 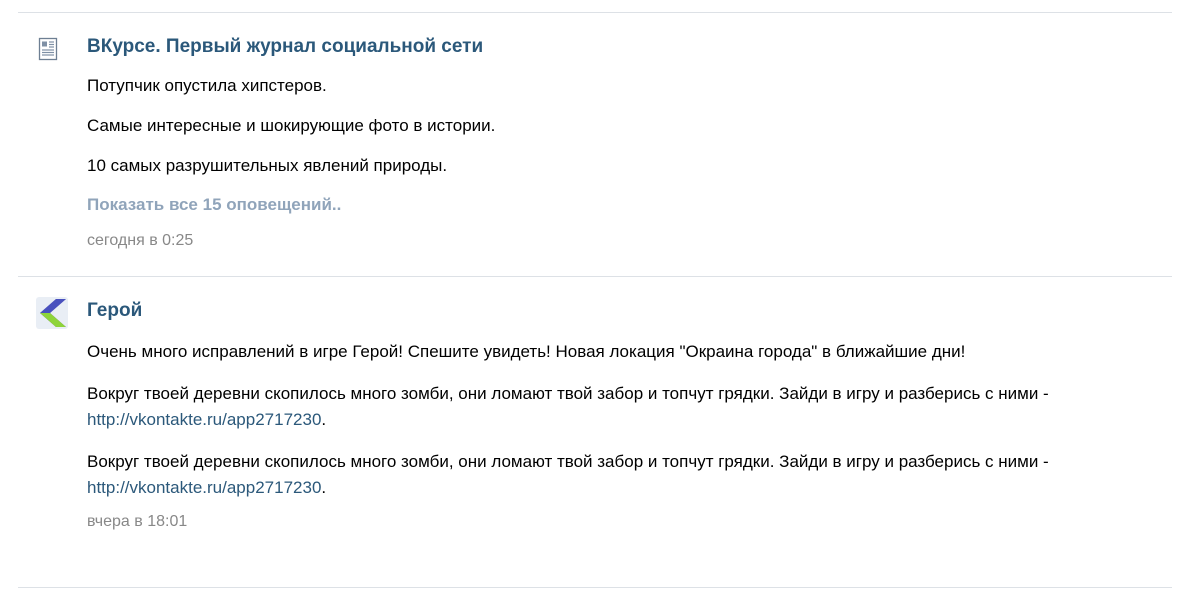 What do you see at coordinates (629, 36) in the screenshot?
I see `group-title-link: ВКурсе. Первый журнал социальной сети` at bounding box center [629, 36].